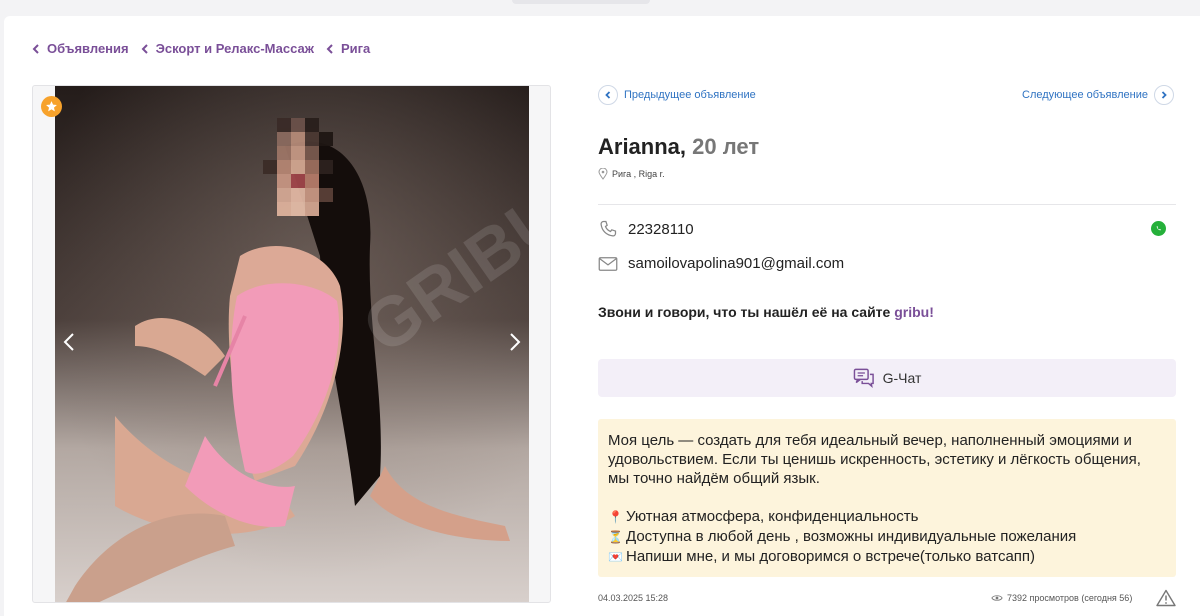 This screenshot has height=616, width=1200. What do you see at coordinates (726, 146) in the screenshot?
I see `profile-age: 20 лет` at bounding box center [726, 146].